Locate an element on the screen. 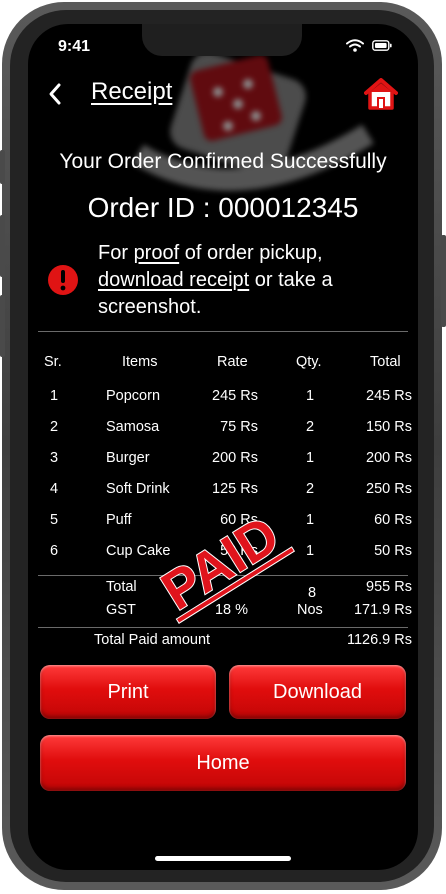 This screenshot has width=446, height=894. home-button: Home is located at coordinates (223, 763).